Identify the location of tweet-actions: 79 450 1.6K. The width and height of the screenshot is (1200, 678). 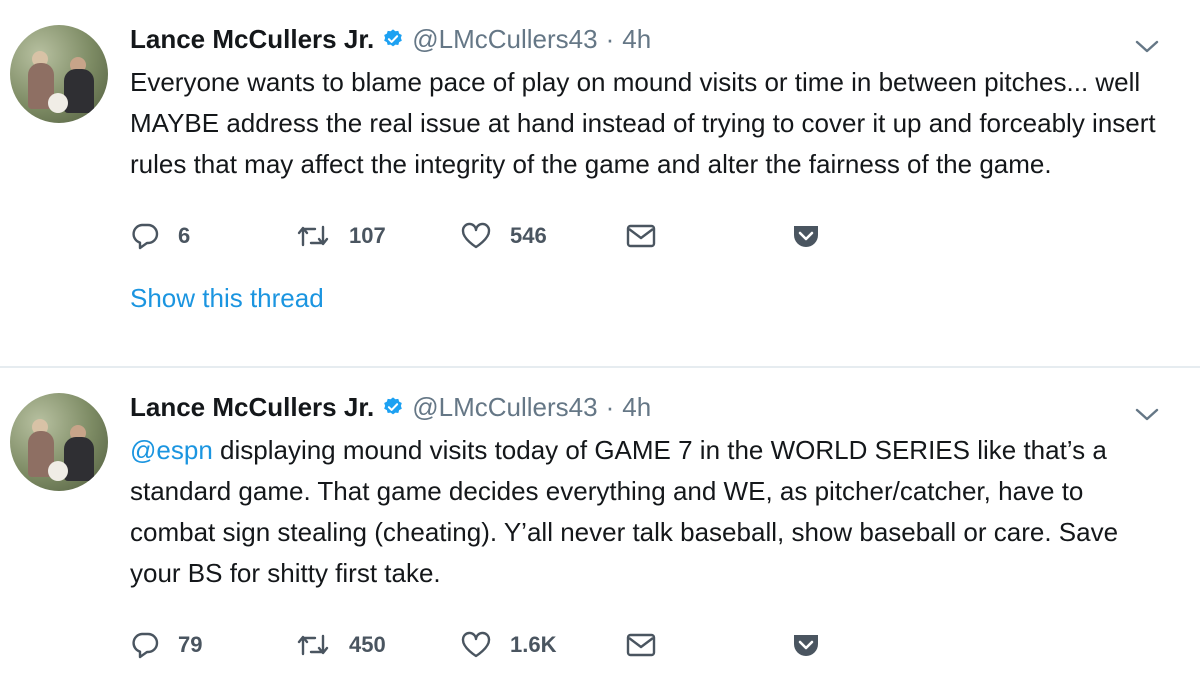
(645, 645).